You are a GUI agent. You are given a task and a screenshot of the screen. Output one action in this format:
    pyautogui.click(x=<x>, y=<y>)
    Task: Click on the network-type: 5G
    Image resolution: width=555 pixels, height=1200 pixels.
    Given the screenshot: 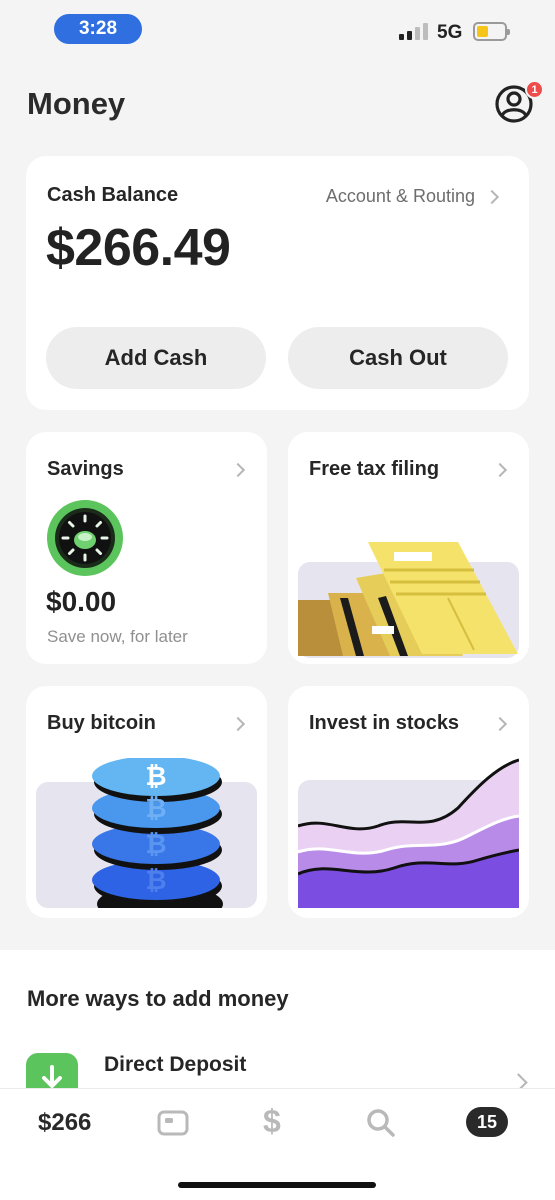 What is the action you would take?
    pyautogui.click(x=450, y=32)
    